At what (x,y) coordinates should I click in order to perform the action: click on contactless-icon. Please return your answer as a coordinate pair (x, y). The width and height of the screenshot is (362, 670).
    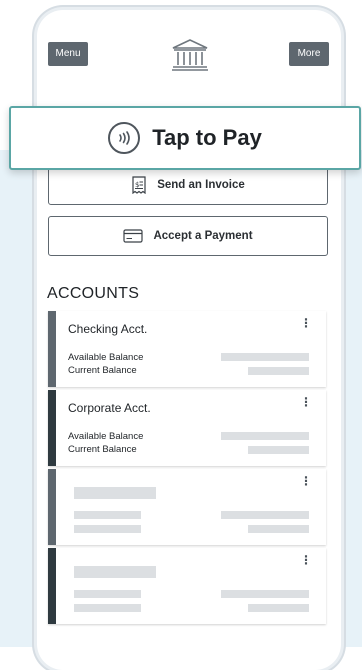
    Looking at the image, I should click on (124, 138).